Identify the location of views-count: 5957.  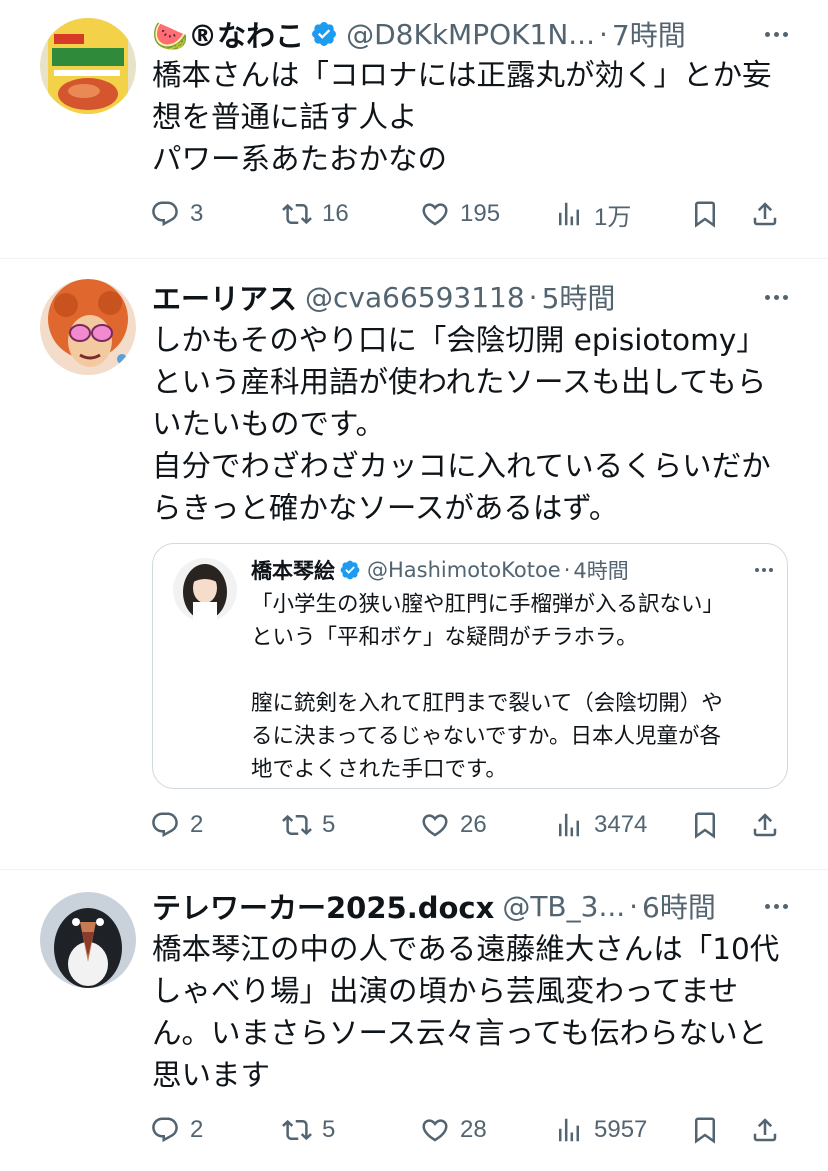
(621, 1129).